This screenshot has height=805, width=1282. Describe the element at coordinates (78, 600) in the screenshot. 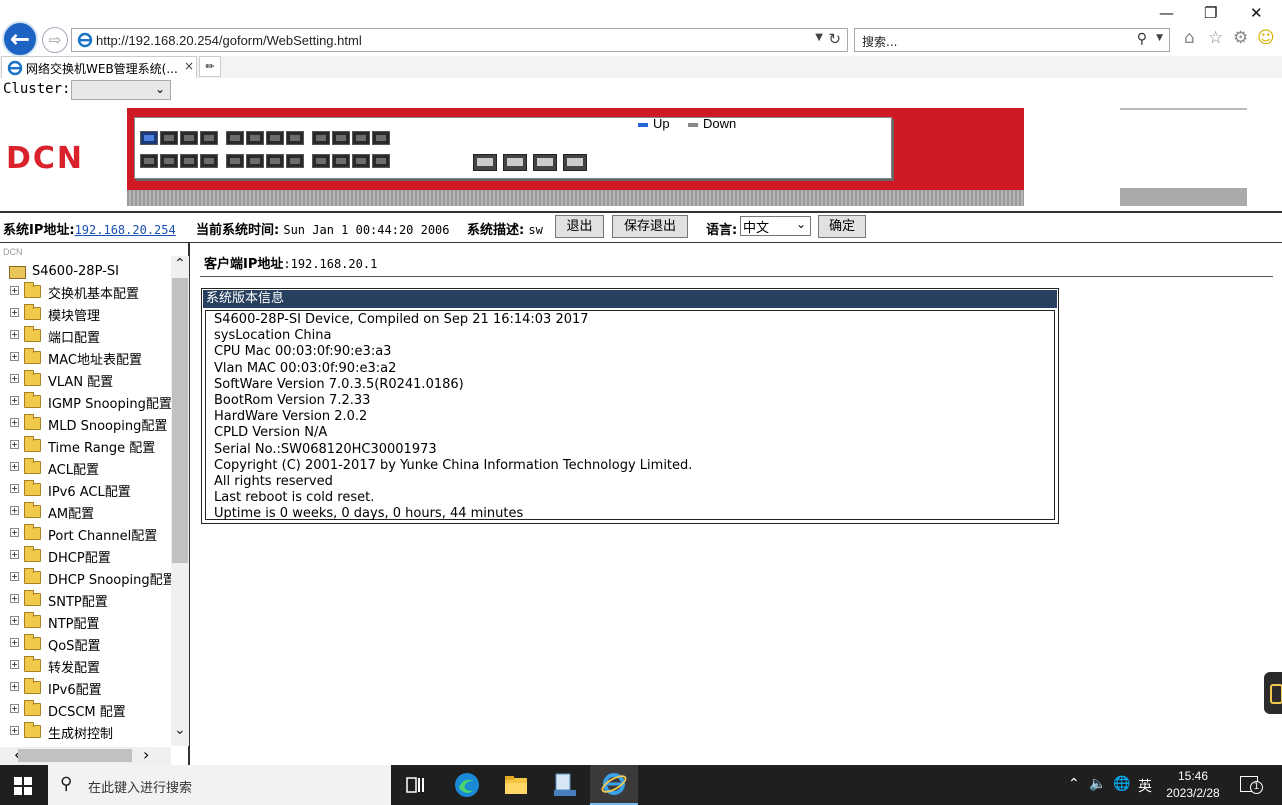

I see `tree-item-label: SNTP配置` at that location.